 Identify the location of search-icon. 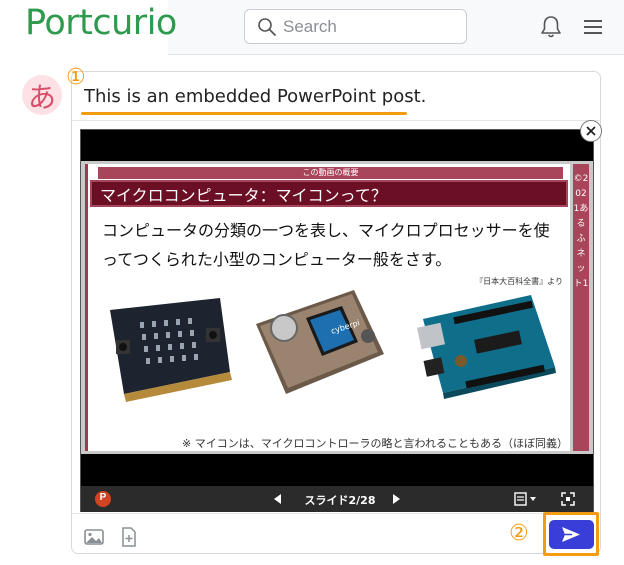
(267, 27).